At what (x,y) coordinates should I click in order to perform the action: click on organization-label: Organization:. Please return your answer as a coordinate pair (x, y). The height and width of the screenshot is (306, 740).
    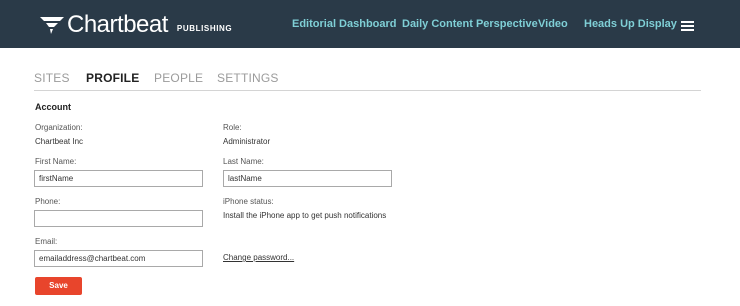
    Looking at the image, I should click on (59, 127).